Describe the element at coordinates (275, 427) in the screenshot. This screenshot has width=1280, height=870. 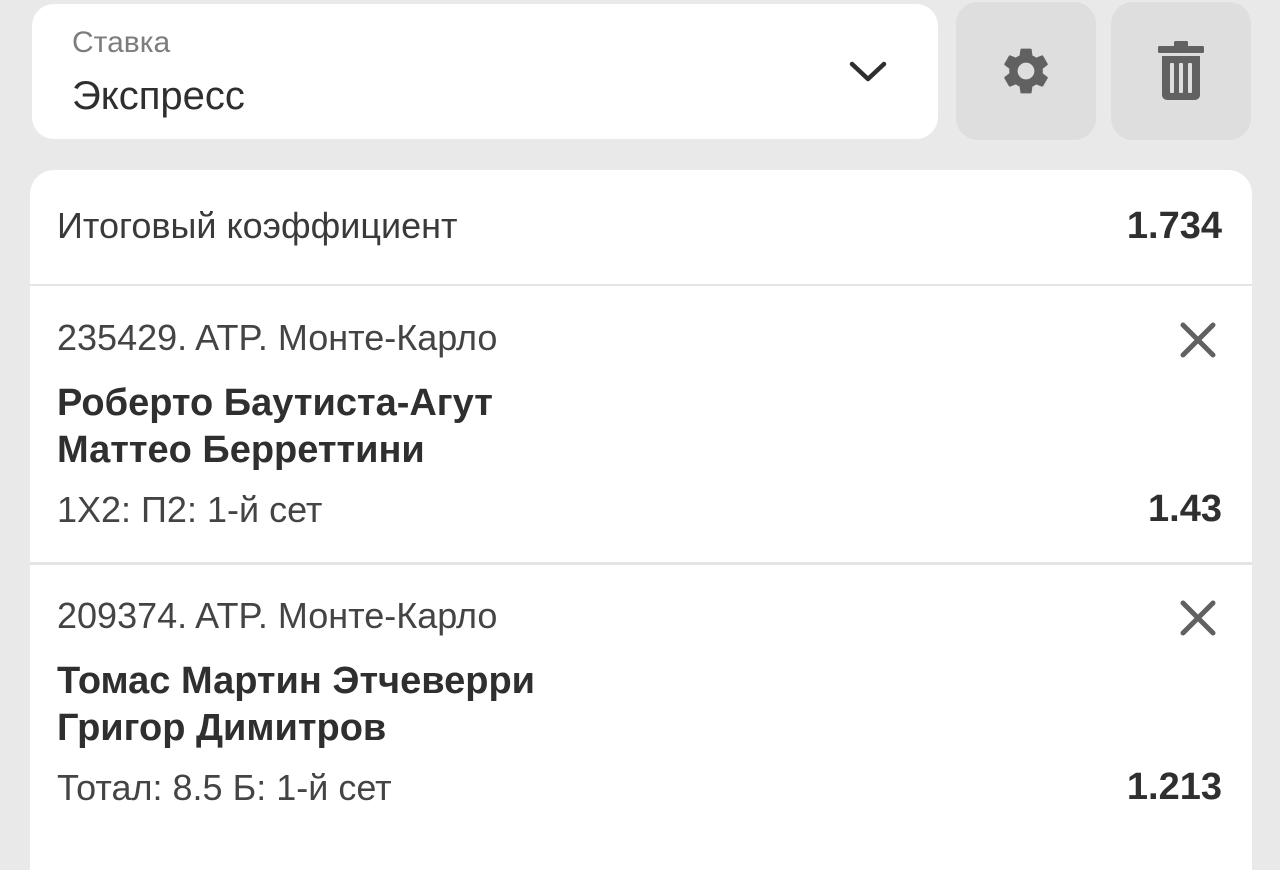
I see `event-teams: Роберто Баутиста-Агут Маттео Берреттини` at that location.